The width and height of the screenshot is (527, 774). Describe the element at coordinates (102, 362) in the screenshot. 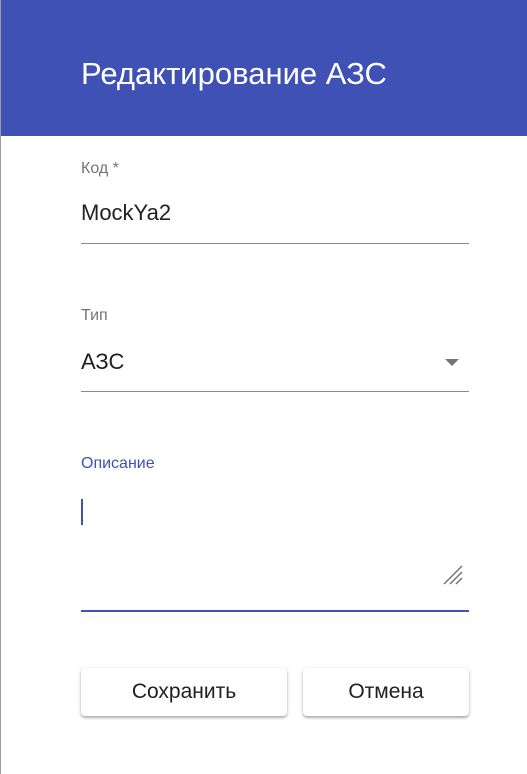

I see `type-select-value: АЗС` at that location.